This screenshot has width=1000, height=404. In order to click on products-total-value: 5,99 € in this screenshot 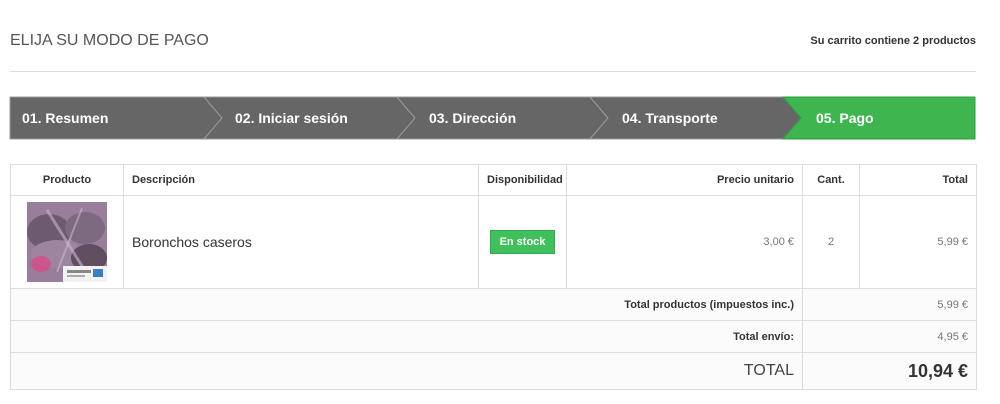, I will do `click(889, 304)`.